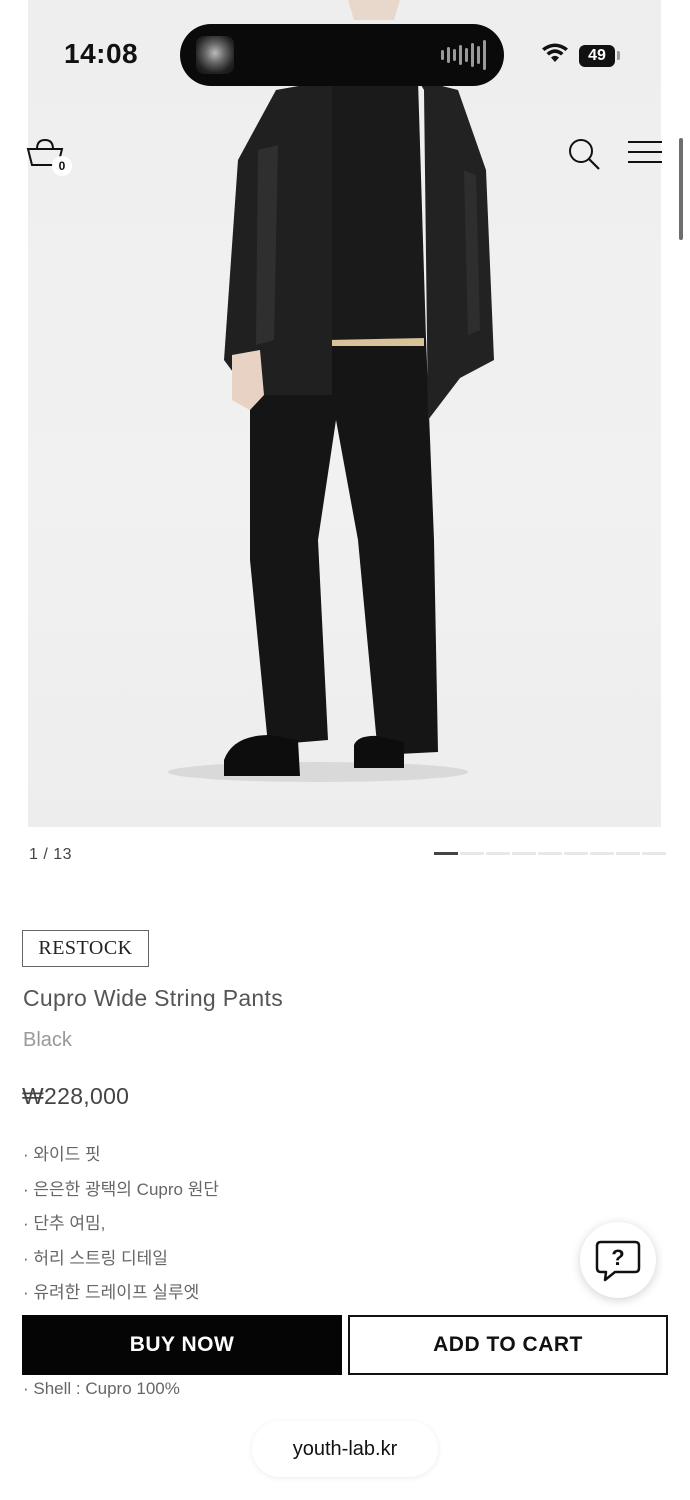 This screenshot has height=1500, width=690. I want to click on battery-indicator: 49, so click(597, 56).